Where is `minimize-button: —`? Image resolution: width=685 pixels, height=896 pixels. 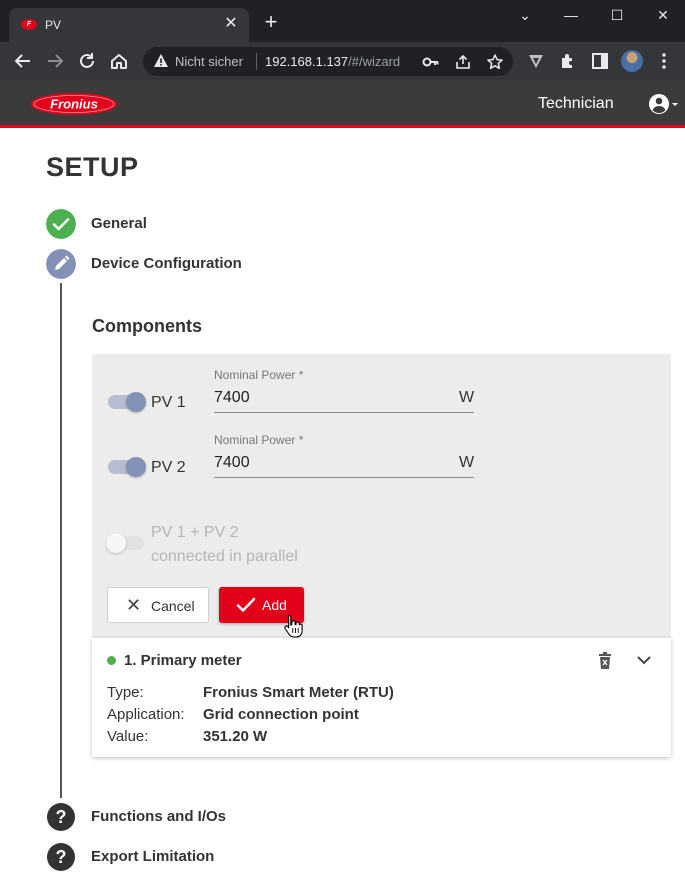 minimize-button: — is located at coordinates (571, 16).